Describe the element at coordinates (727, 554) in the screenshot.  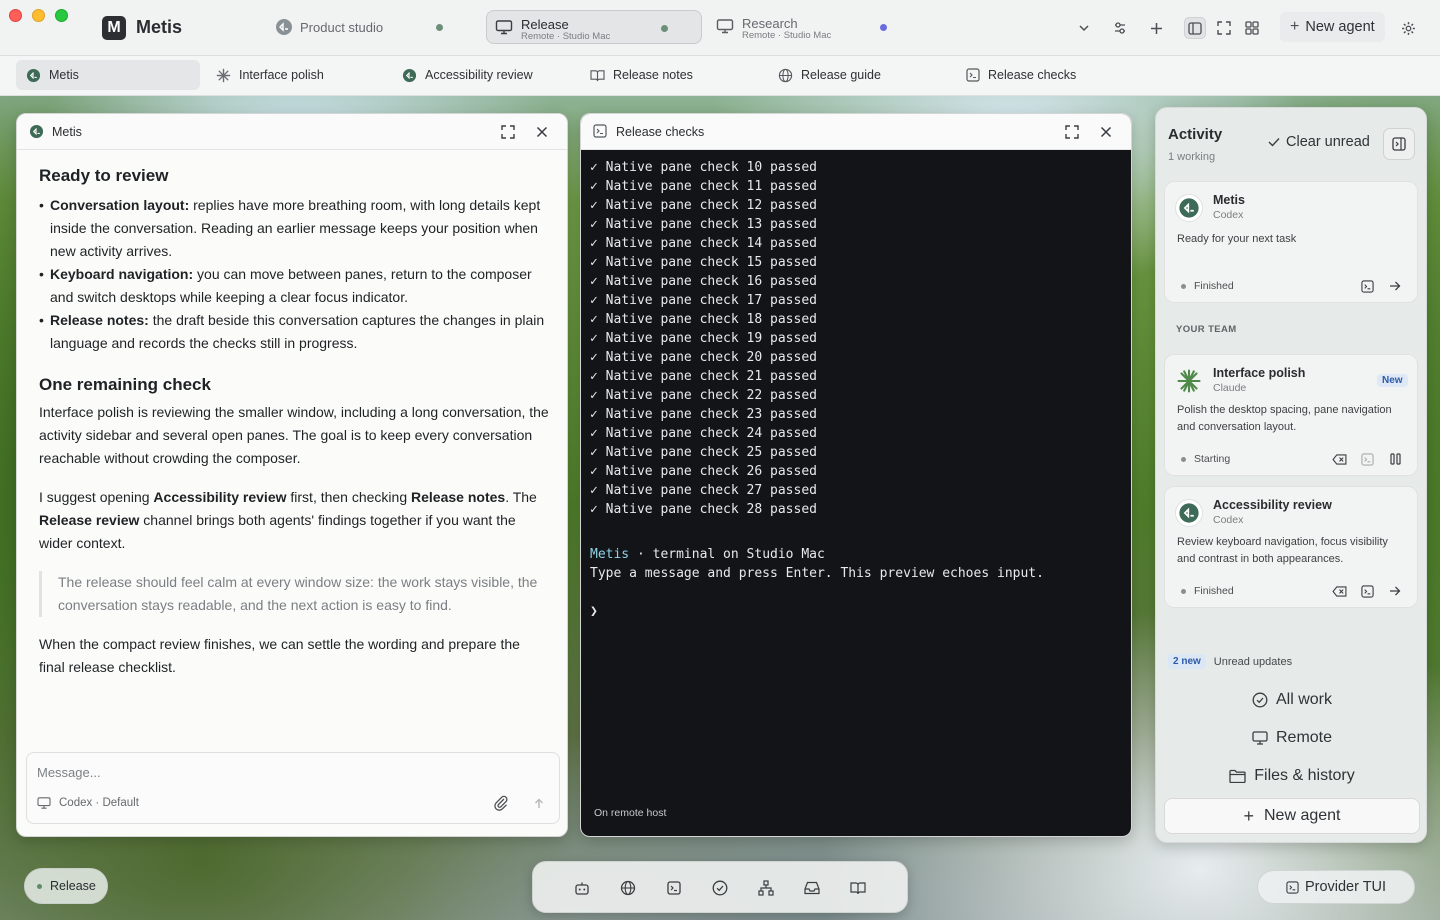
I see `prompt-host: · terminal on Studio Mac` at that location.